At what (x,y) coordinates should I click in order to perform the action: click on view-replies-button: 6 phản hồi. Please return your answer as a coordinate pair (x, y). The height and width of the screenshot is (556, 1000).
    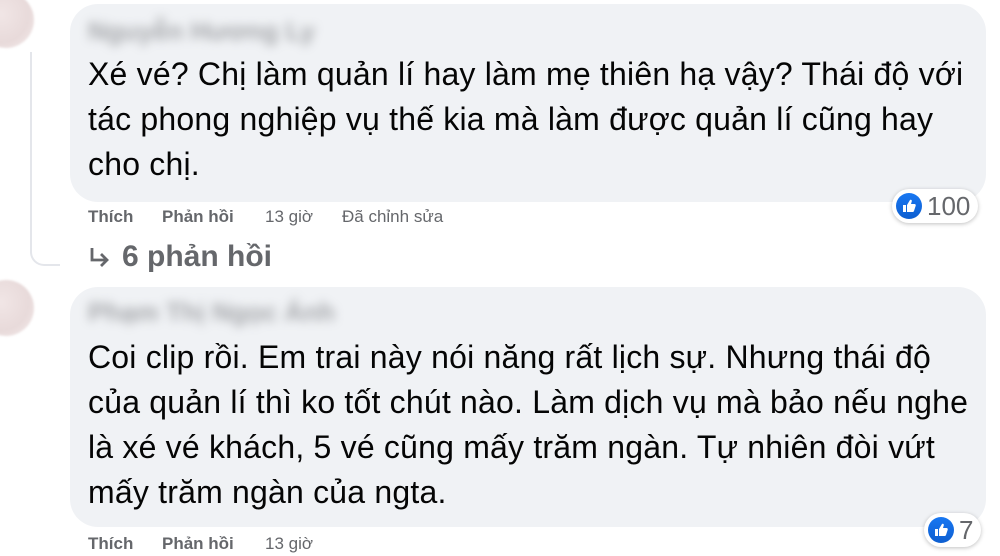
    Looking at the image, I should click on (180, 257).